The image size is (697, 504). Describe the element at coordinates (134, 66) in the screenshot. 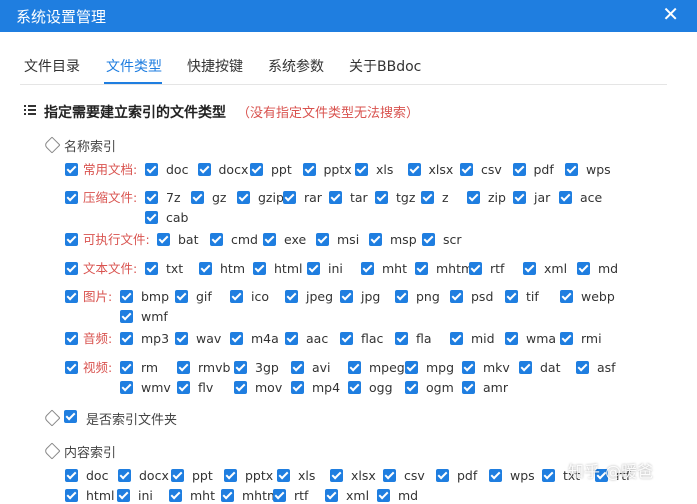

I see `tab-file-types: 文件类型` at that location.